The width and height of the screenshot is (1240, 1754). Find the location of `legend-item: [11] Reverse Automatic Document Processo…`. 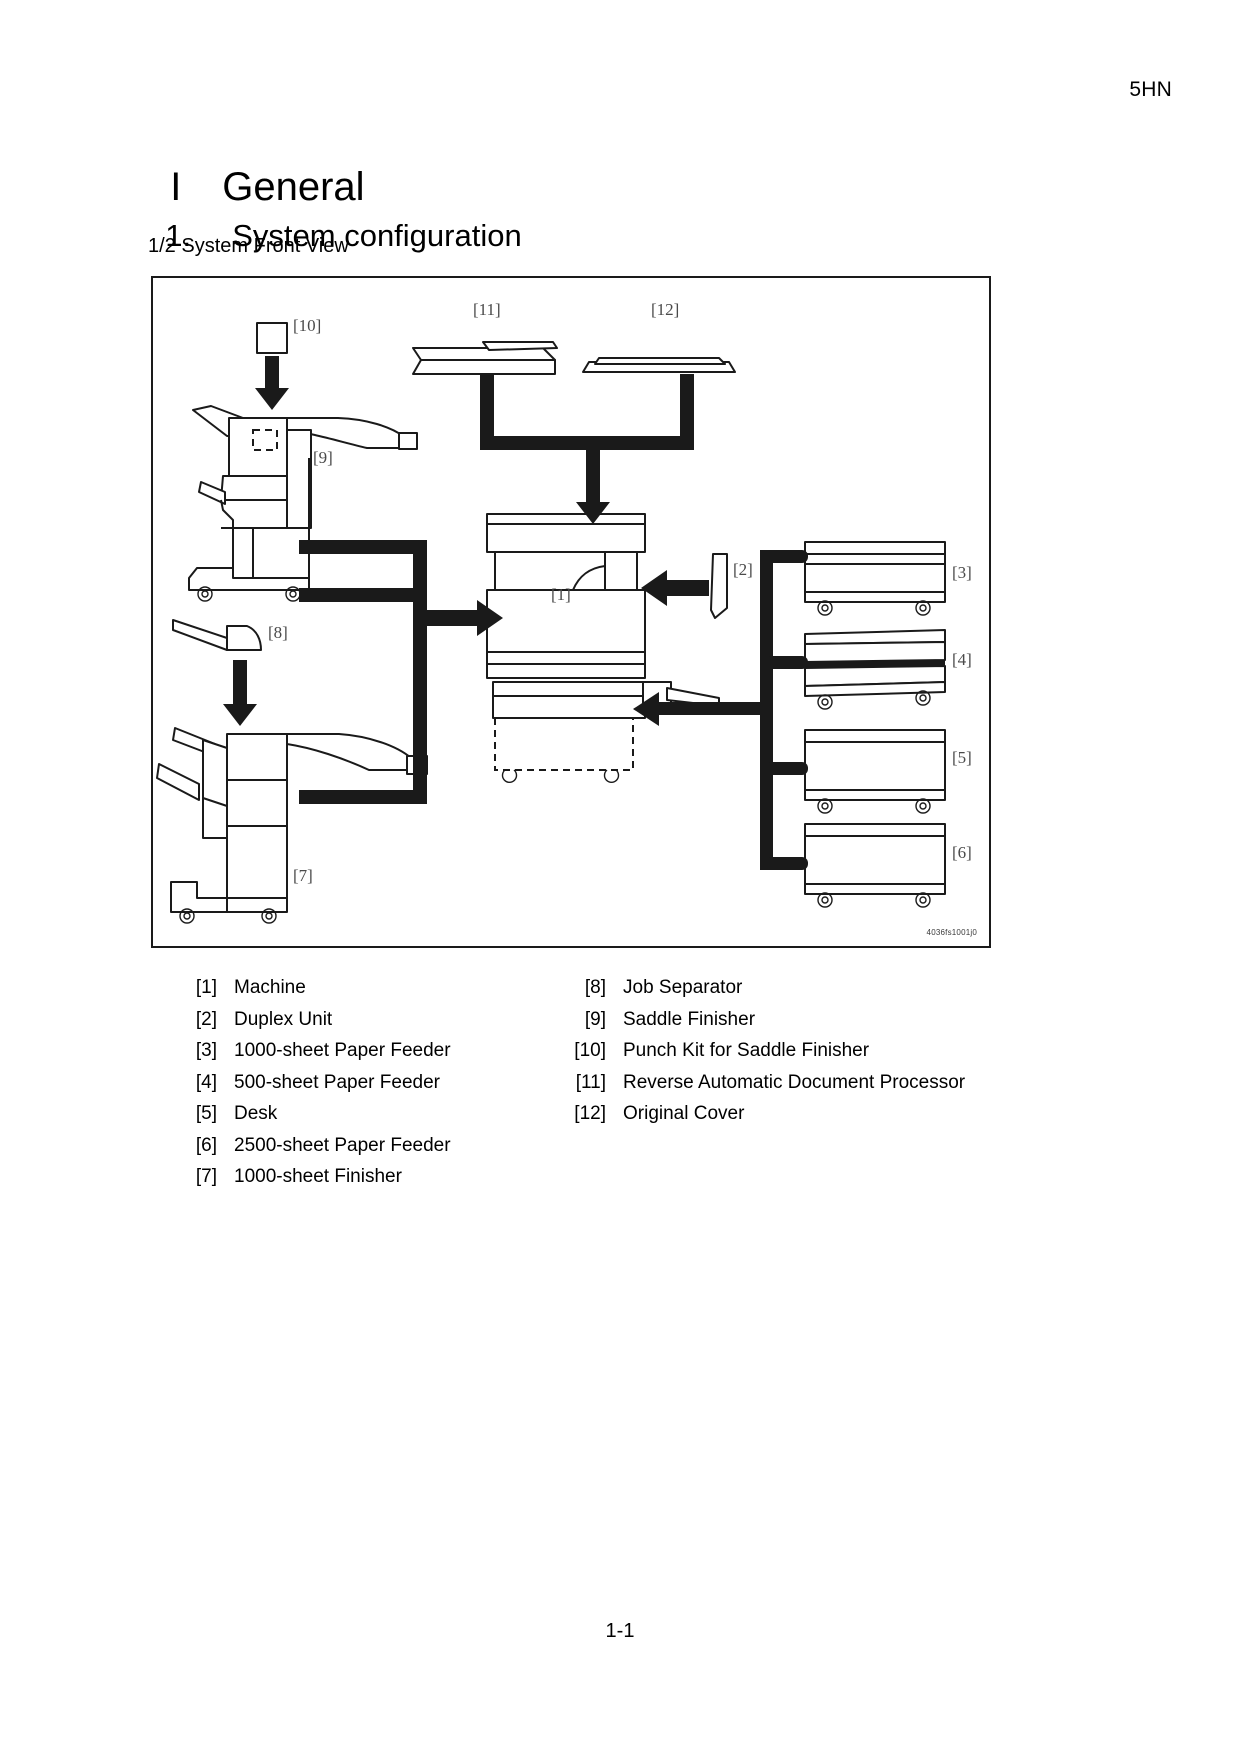

legend-item: [11] Reverse Automatic Document Processo… is located at coordinates (791, 1083).